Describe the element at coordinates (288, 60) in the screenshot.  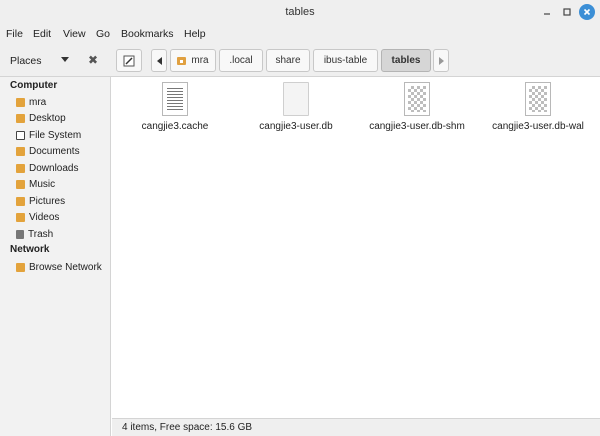
I see `breadcrumb-share: share` at that location.